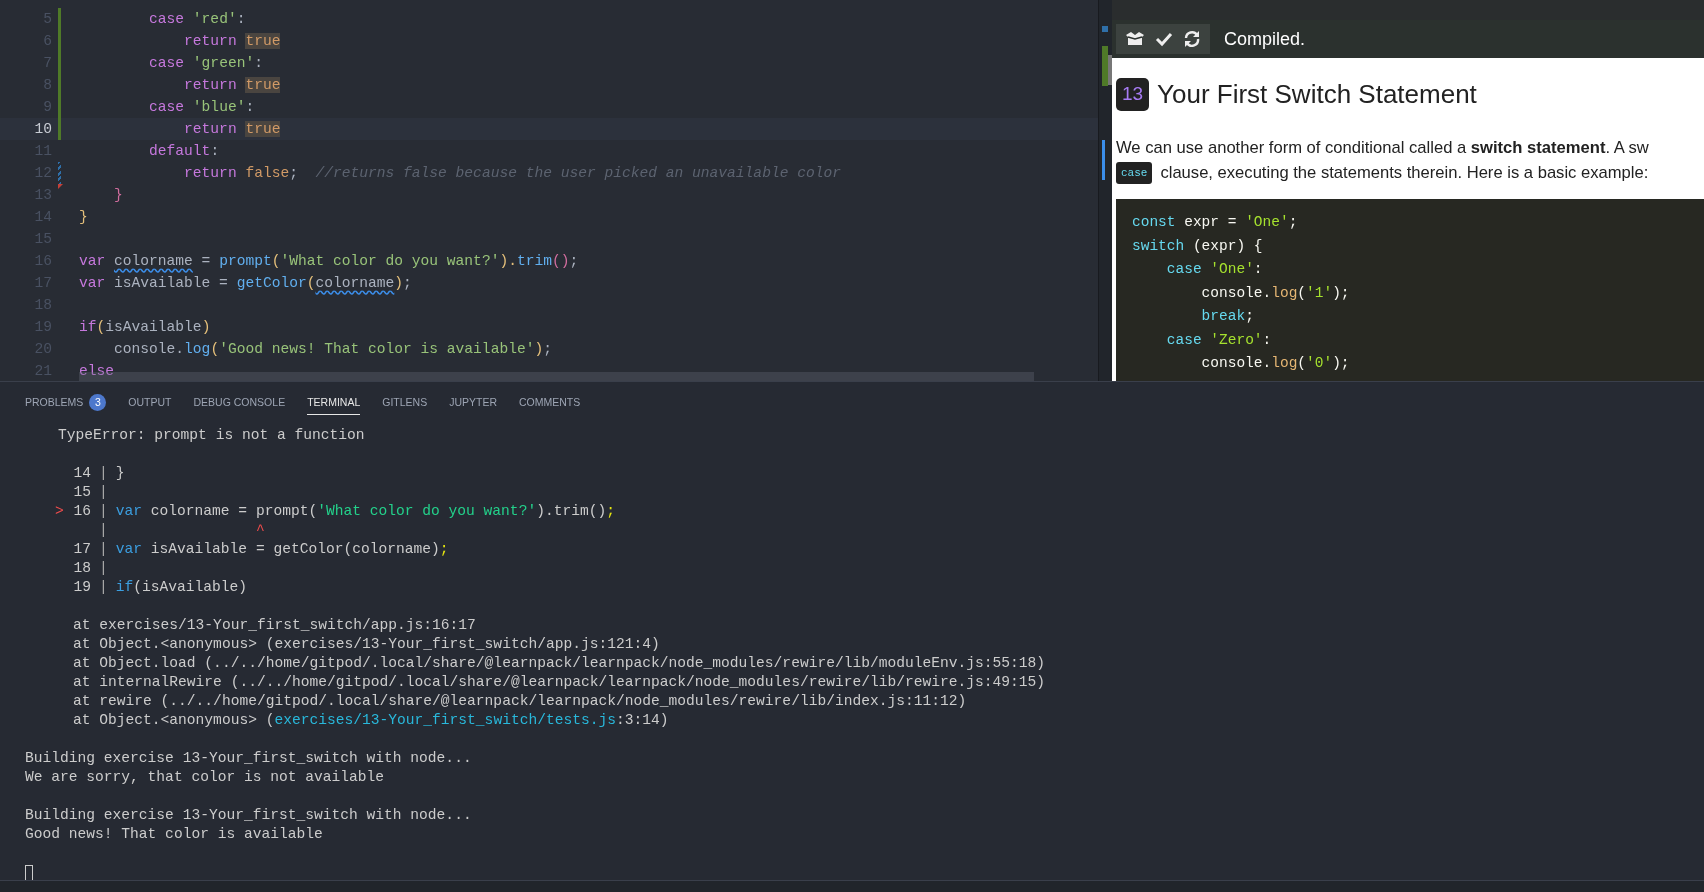  Describe the element at coordinates (54, 402) in the screenshot. I see `tab-label: PROBLEMS` at that location.